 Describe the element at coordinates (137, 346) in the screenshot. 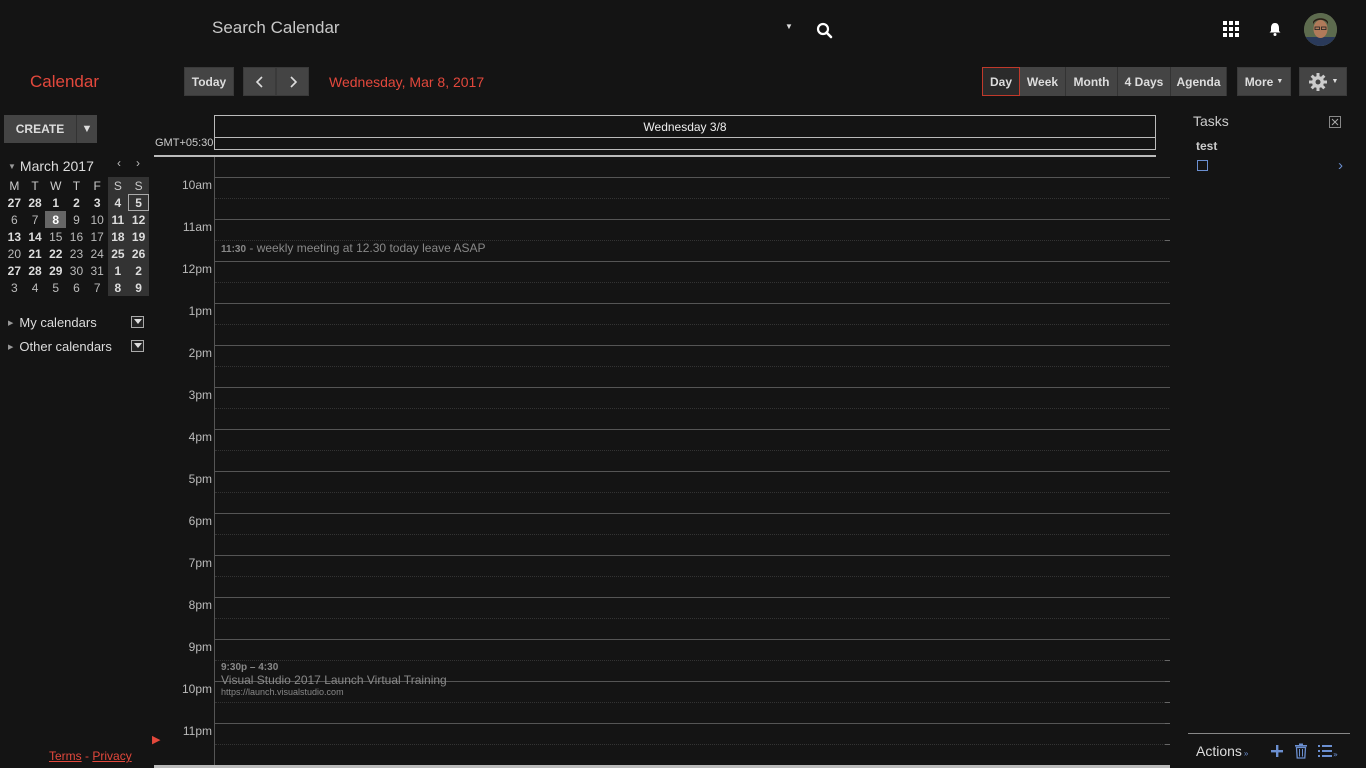

I see `other-calendars-dropdown` at that location.